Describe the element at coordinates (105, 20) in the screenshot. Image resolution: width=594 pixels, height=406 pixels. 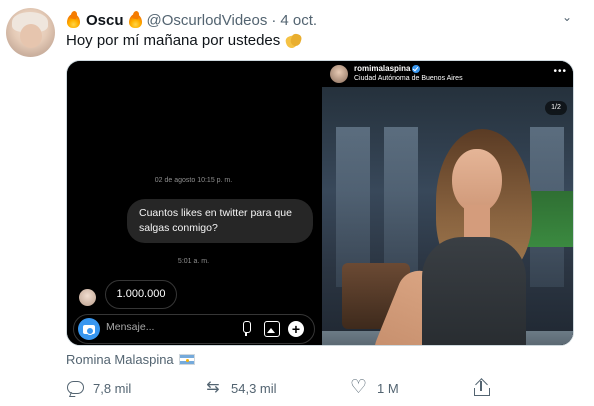
I see `author-name: Oscu` at that location.